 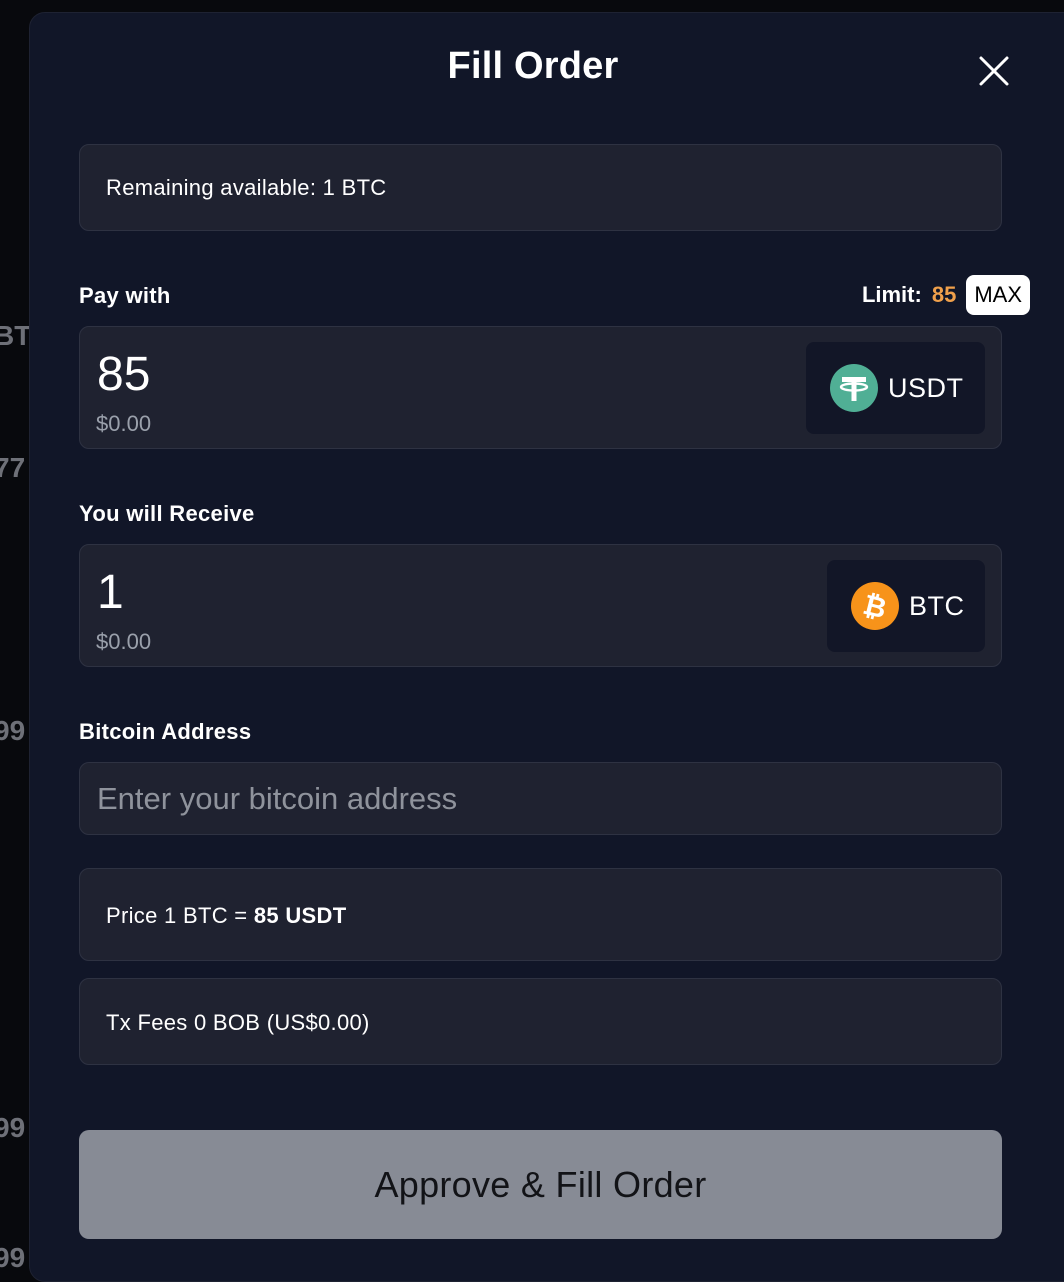 What do you see at coordinates (124, 641) in the screenshot?
I see `receive-usd-value: $0.00` at bounding box center [124, 641].